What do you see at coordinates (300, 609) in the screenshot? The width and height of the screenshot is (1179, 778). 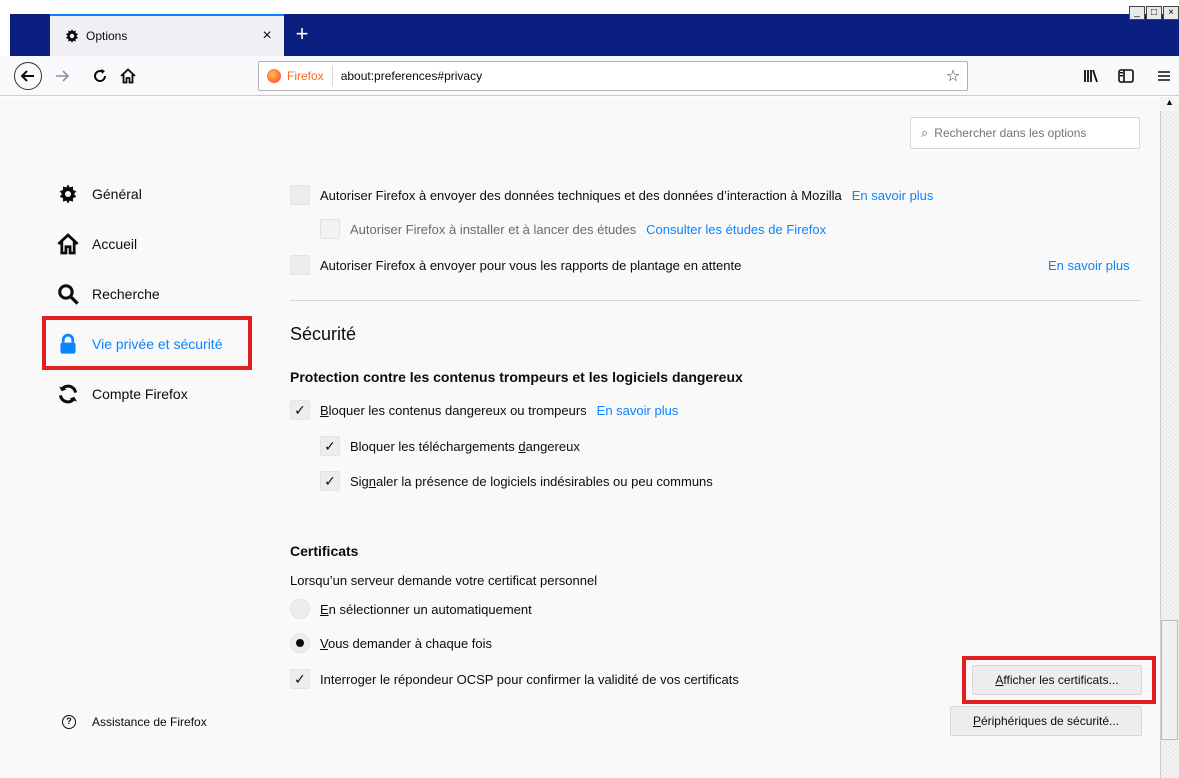 I see `cert-auto-radio` at bounding box center [300, 609].